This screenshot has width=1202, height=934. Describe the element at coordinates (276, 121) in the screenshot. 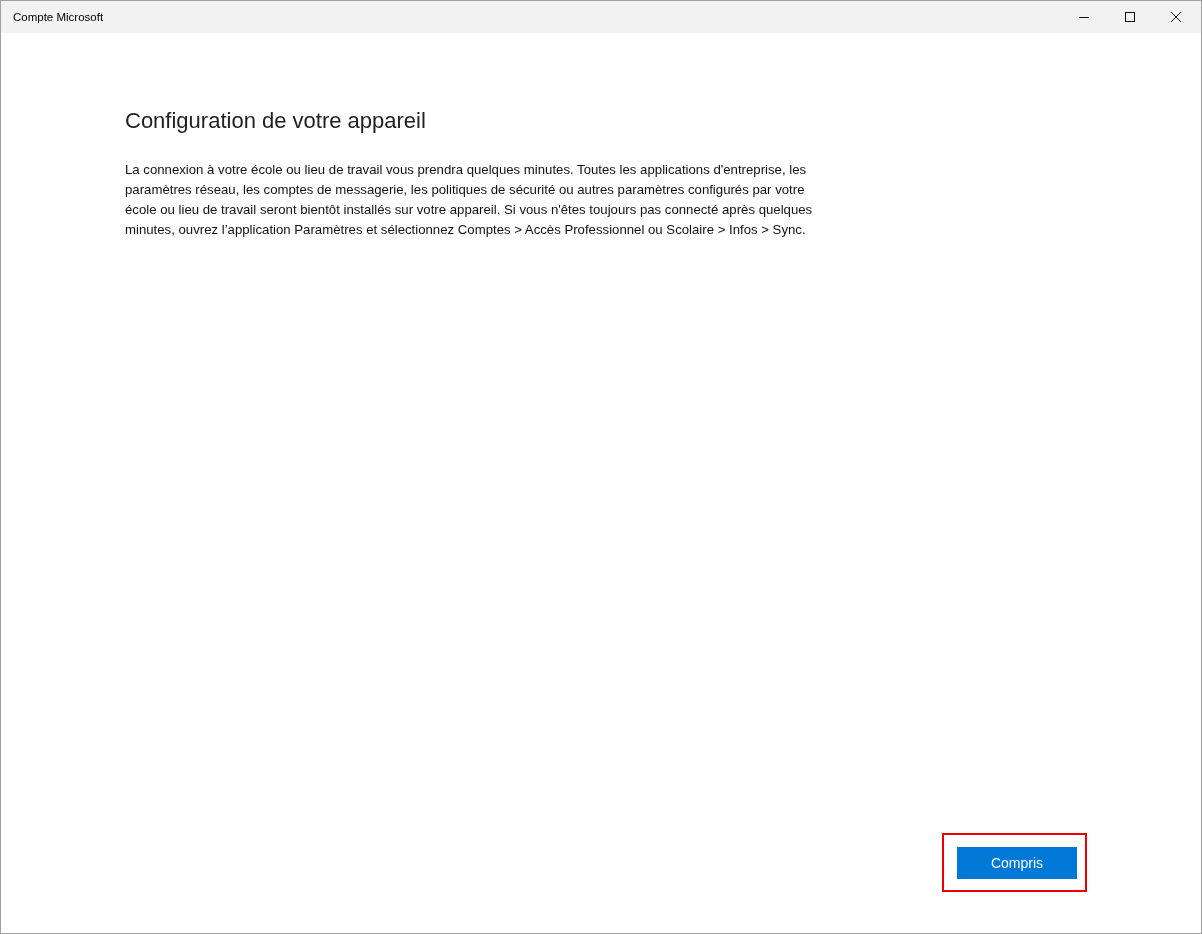

I see `page-heading: Configuration de votre appareil` at that location.